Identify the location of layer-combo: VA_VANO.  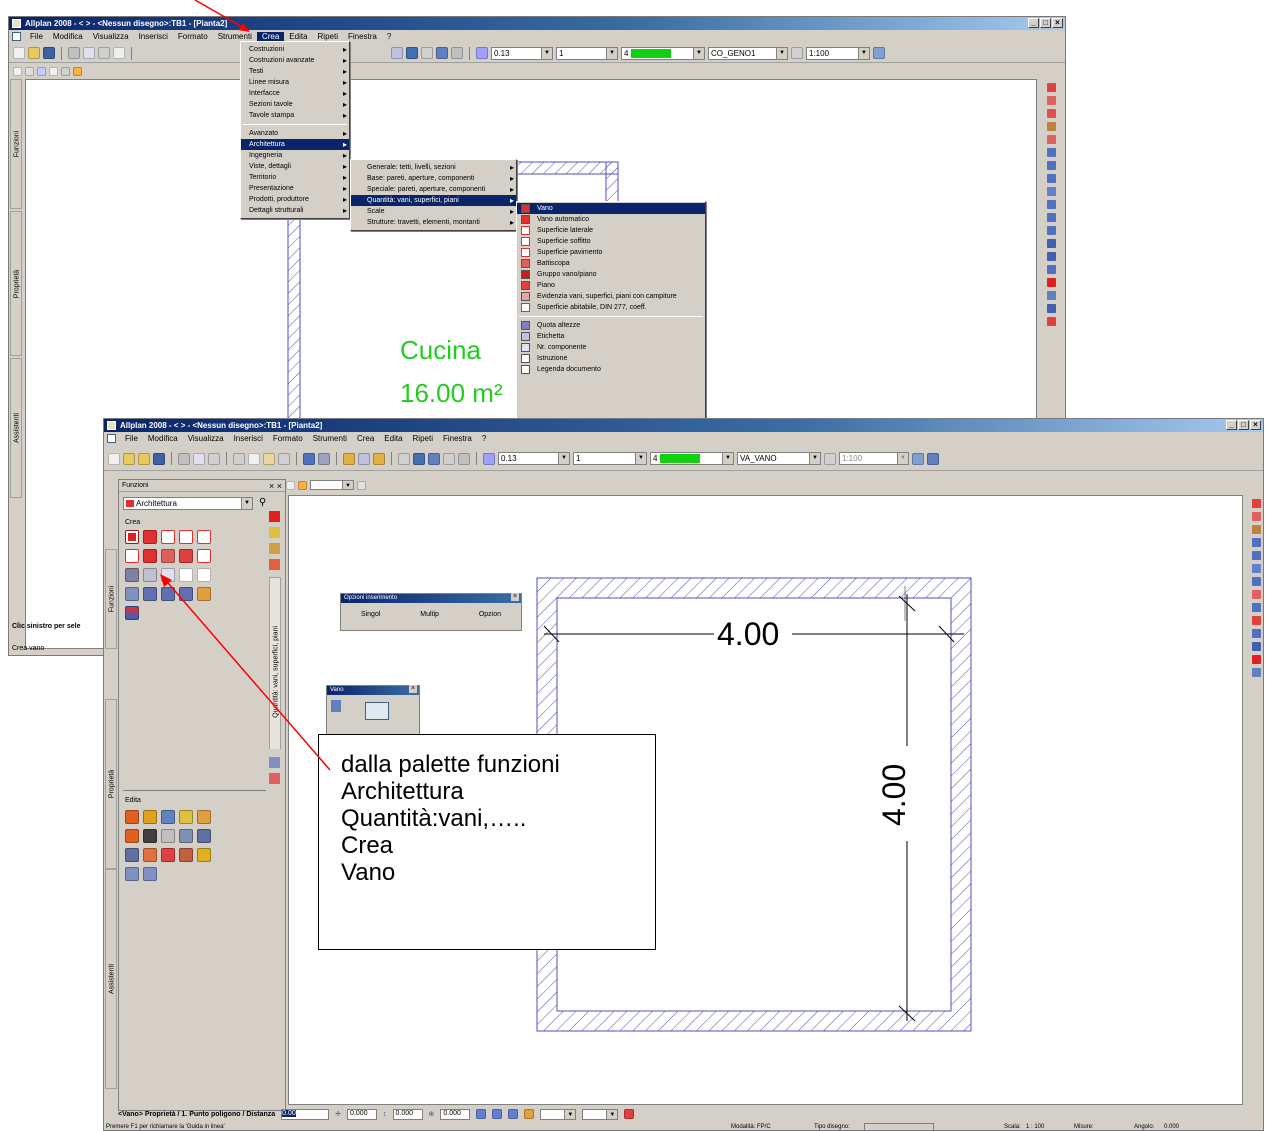
(779, 458).